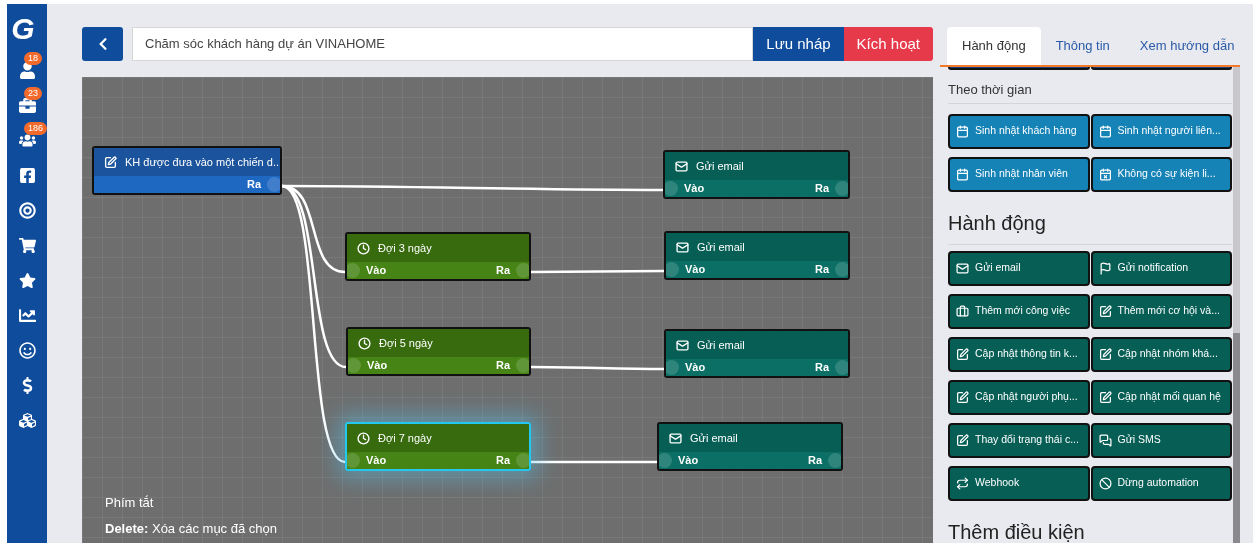 This screenshot has width=1253, height=543. Describe the element at coordinates (1090, 226) in the screenshot. I see `section-heading: Hành động` at that location.